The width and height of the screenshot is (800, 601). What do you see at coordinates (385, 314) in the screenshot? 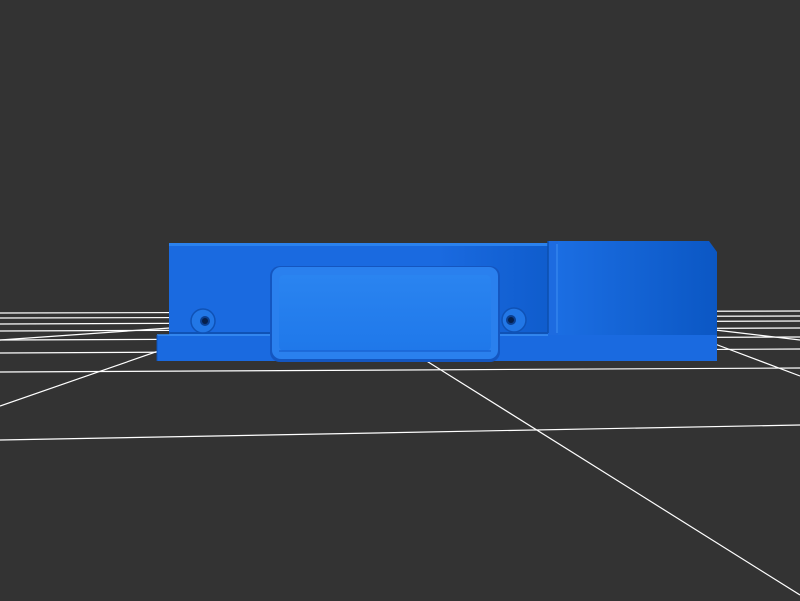
I see `model-raised-panel` at bounding box center [385, 314].